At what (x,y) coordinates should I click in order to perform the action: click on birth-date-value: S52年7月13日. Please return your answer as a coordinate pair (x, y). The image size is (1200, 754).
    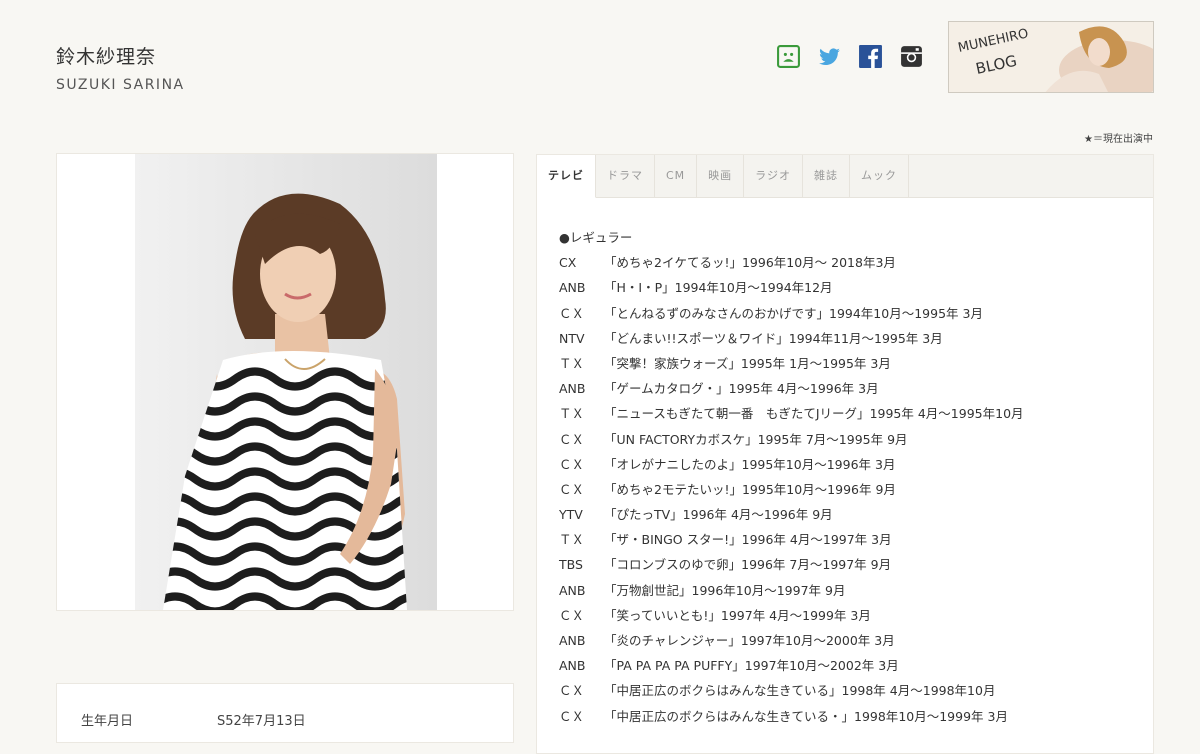
    Looking at the image, I should click on (261, 721).